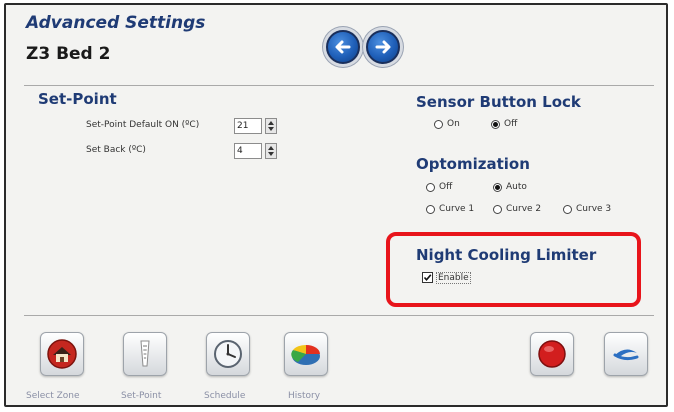 Image resolution: width=674 pixels, height=412 pixels. I want to click on select-zone-button, so click(62, 354).